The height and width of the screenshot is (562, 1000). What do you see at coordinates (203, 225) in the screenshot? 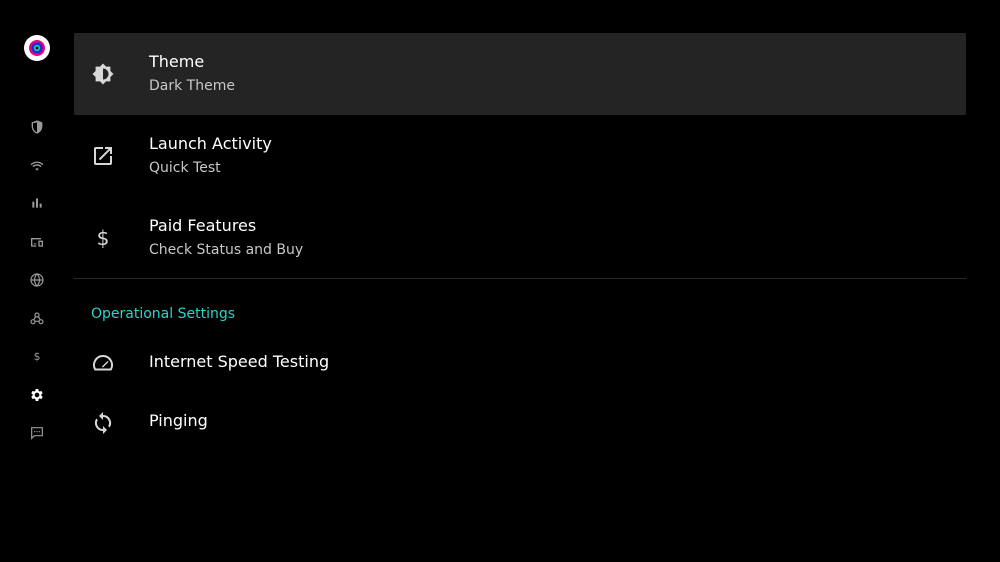
I see `setting-title: Paid Features` at bounding box center [203, 225].